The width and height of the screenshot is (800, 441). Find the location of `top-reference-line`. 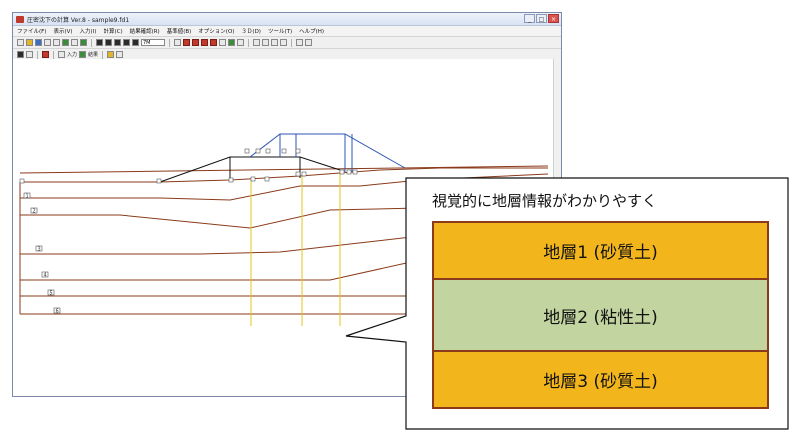

top-reference-line is located at coordinates (284, 169).